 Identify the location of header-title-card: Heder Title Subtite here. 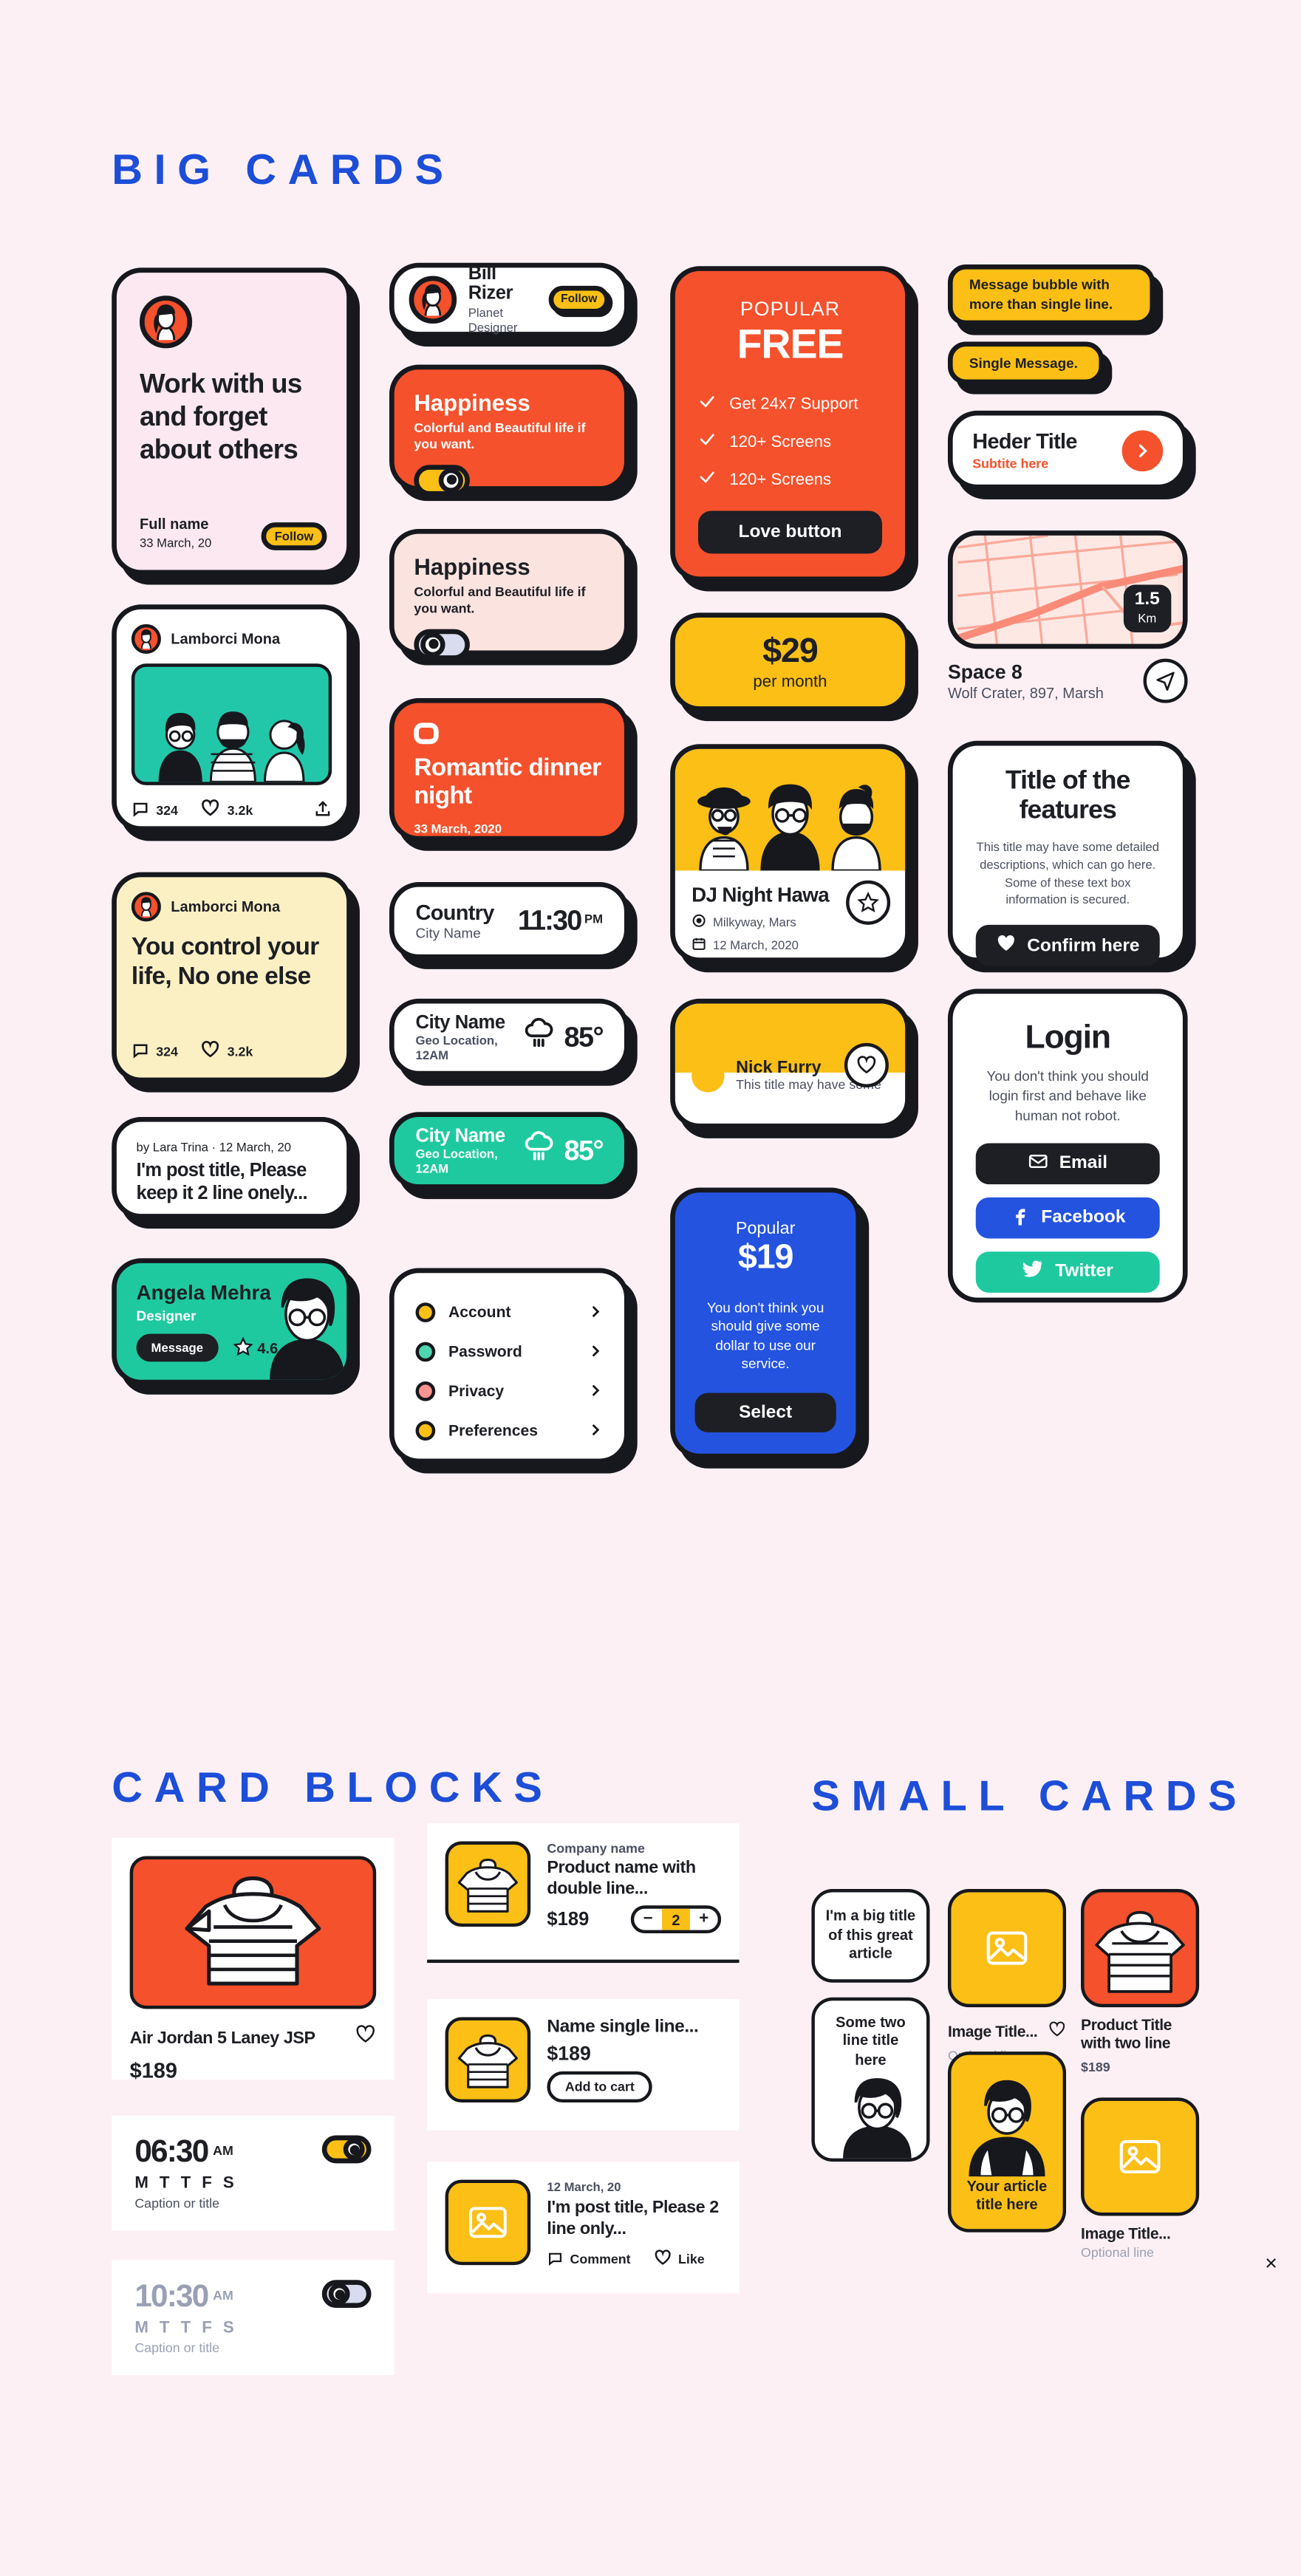
(1067, 450).